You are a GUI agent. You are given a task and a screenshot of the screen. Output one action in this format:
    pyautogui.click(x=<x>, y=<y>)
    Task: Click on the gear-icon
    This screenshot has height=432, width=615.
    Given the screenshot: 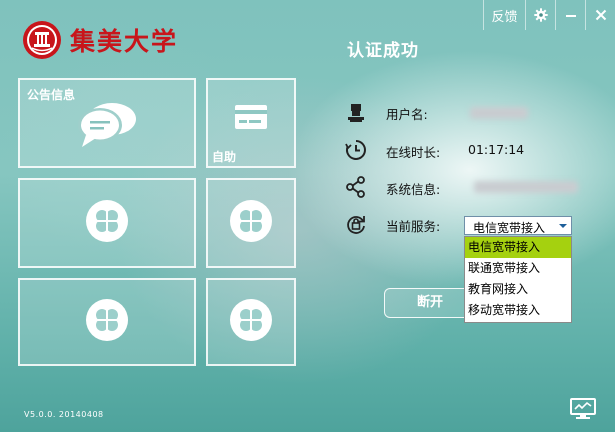 What is the action you would take?
    pyautogui.click(x=540, y=15)
    